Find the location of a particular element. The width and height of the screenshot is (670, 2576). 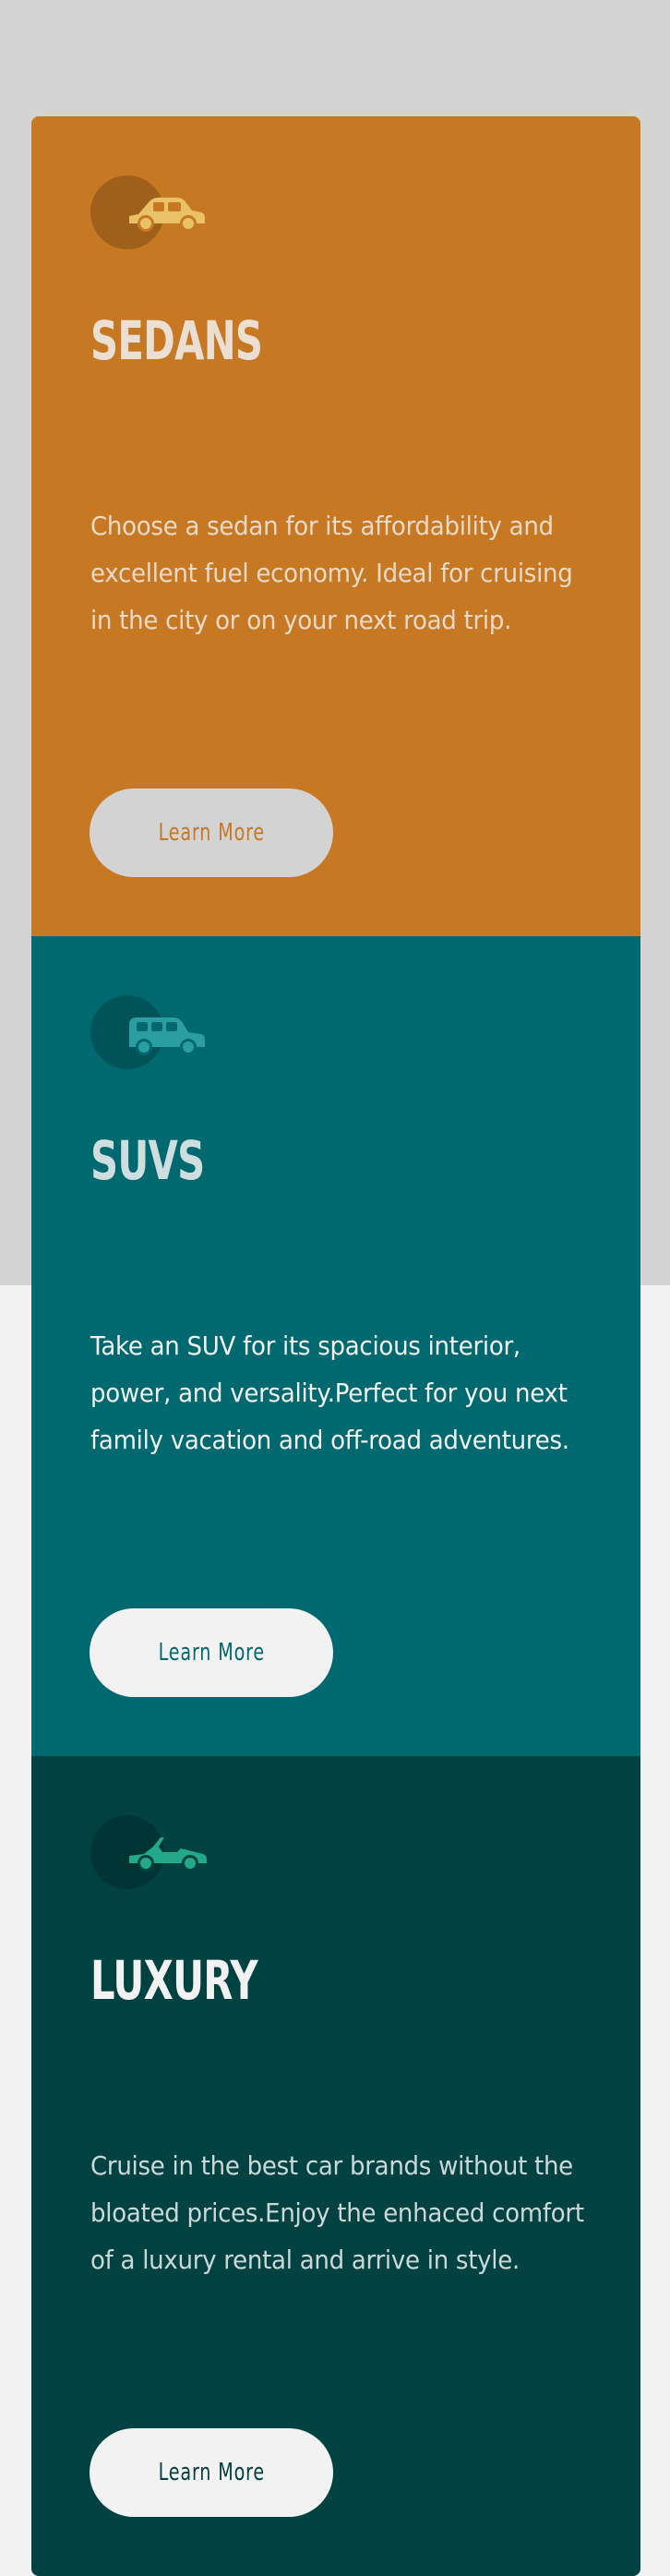

sedan-car-icon is located at coordinates (155, 212).